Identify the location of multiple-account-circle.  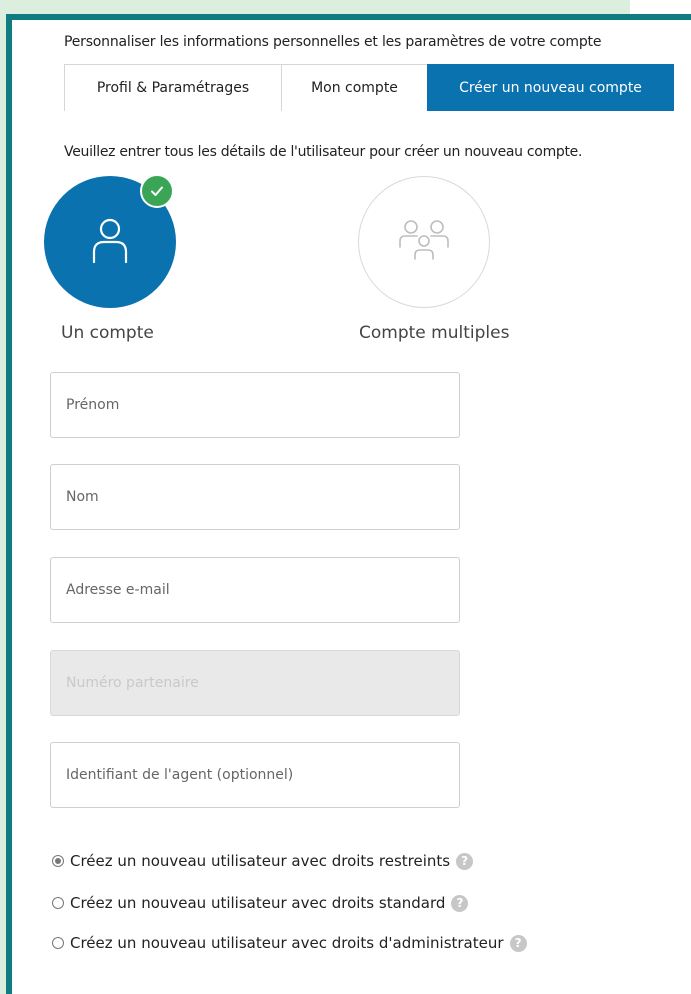
(424, 242).